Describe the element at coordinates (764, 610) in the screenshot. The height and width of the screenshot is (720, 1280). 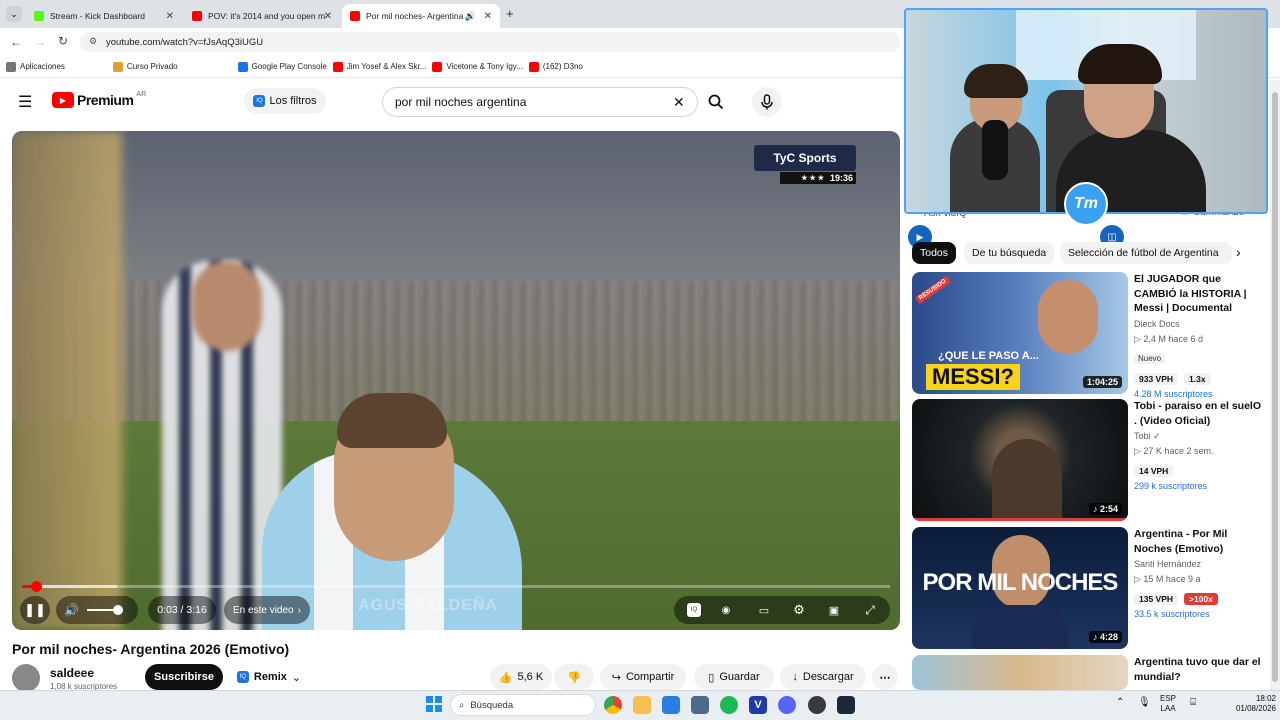
I see `captions-icon: ▭` at that location.